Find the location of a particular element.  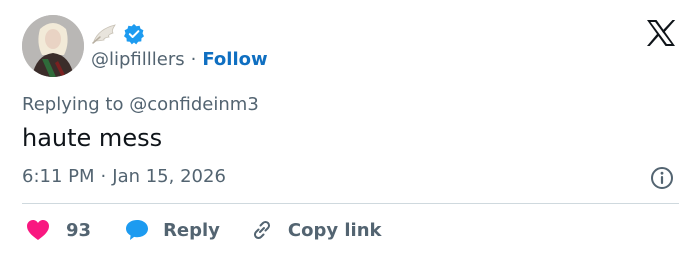

copy-link-button: Copy link is located at coordinates (316, 230).